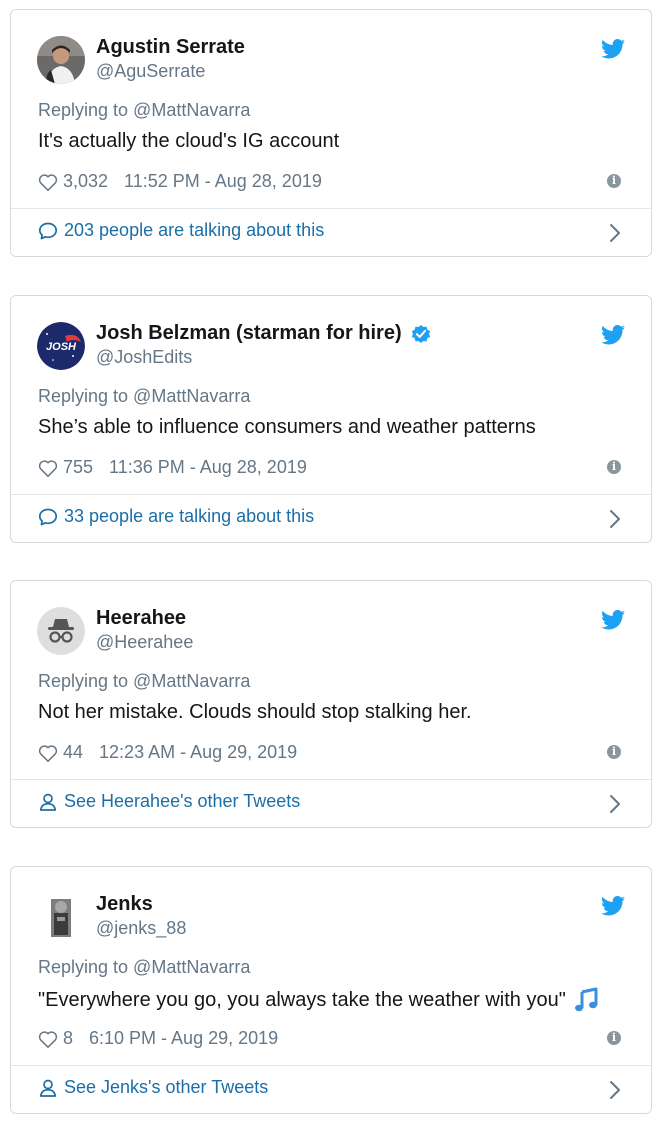  I want to click on profile-link: See Jenks's other Tweets, so click(153, 1087).